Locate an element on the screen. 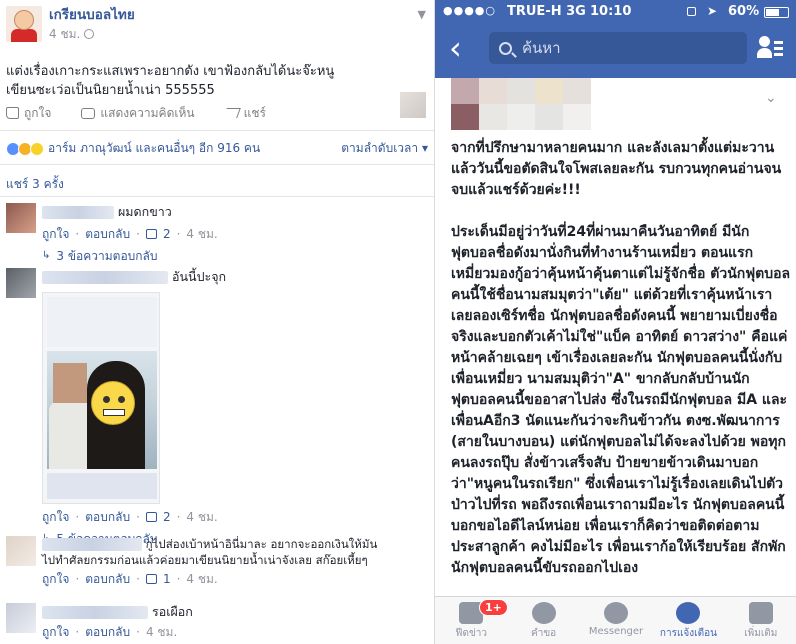  comment-label: แสดงความคิดเห็น is located at coordinates (147, 112).